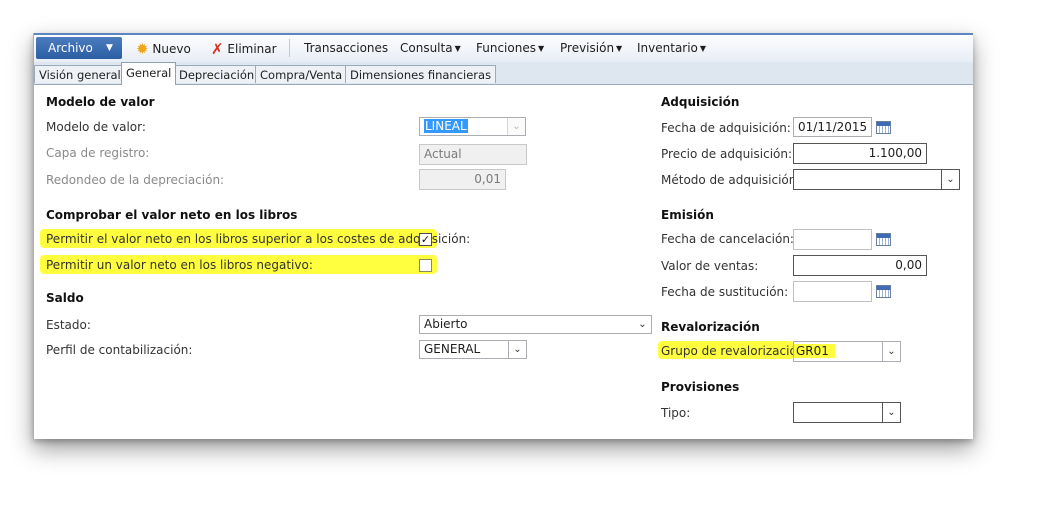  I want to click on modelo-de-valor-select: LINEAL ⌄, so click(472, 126).